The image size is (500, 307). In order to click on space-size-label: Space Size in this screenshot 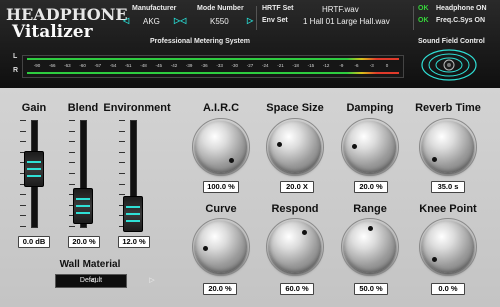, I will do `click(295, 108)`.